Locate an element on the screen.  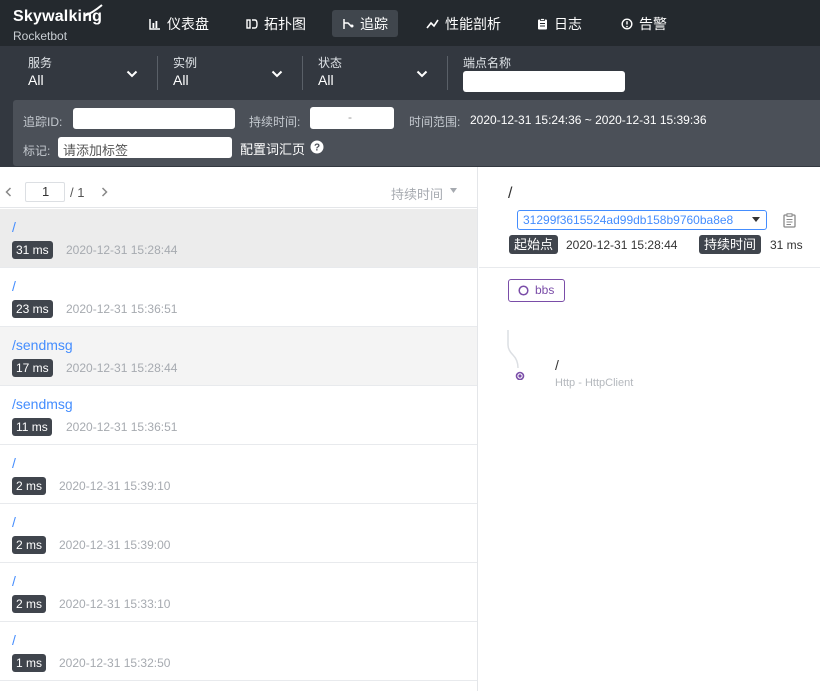
instance-value: All is located at coordinates (181, 80).